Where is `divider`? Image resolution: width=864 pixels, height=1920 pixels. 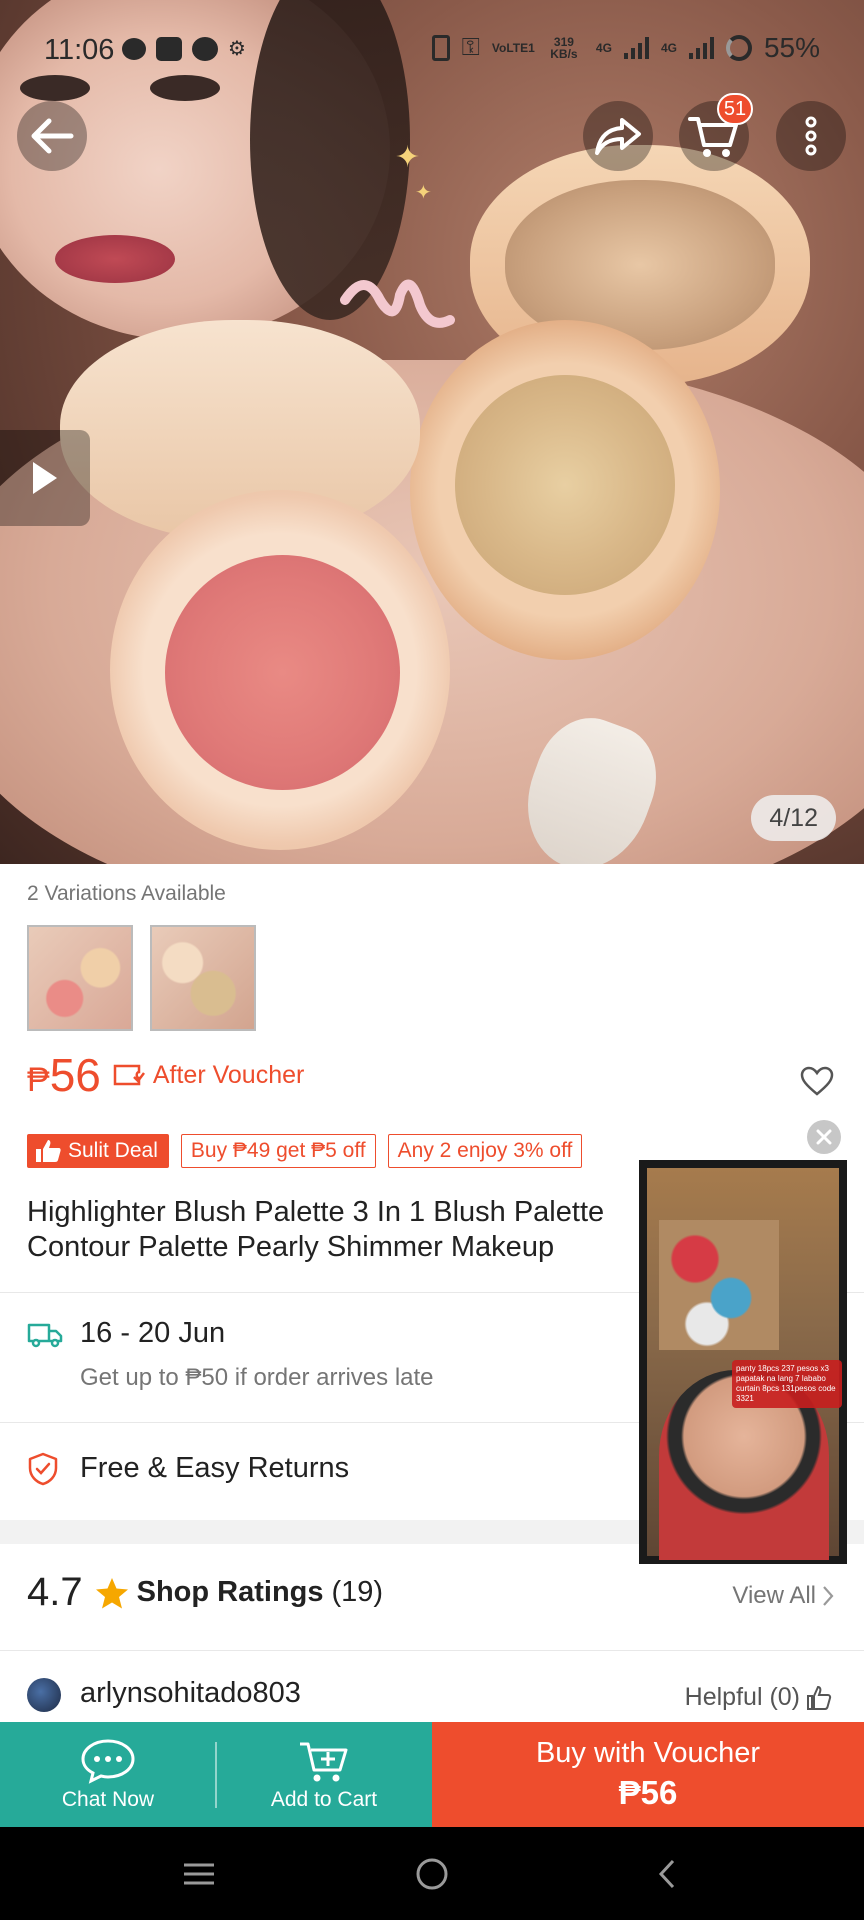
divider is located at coordinates (432, 1650).